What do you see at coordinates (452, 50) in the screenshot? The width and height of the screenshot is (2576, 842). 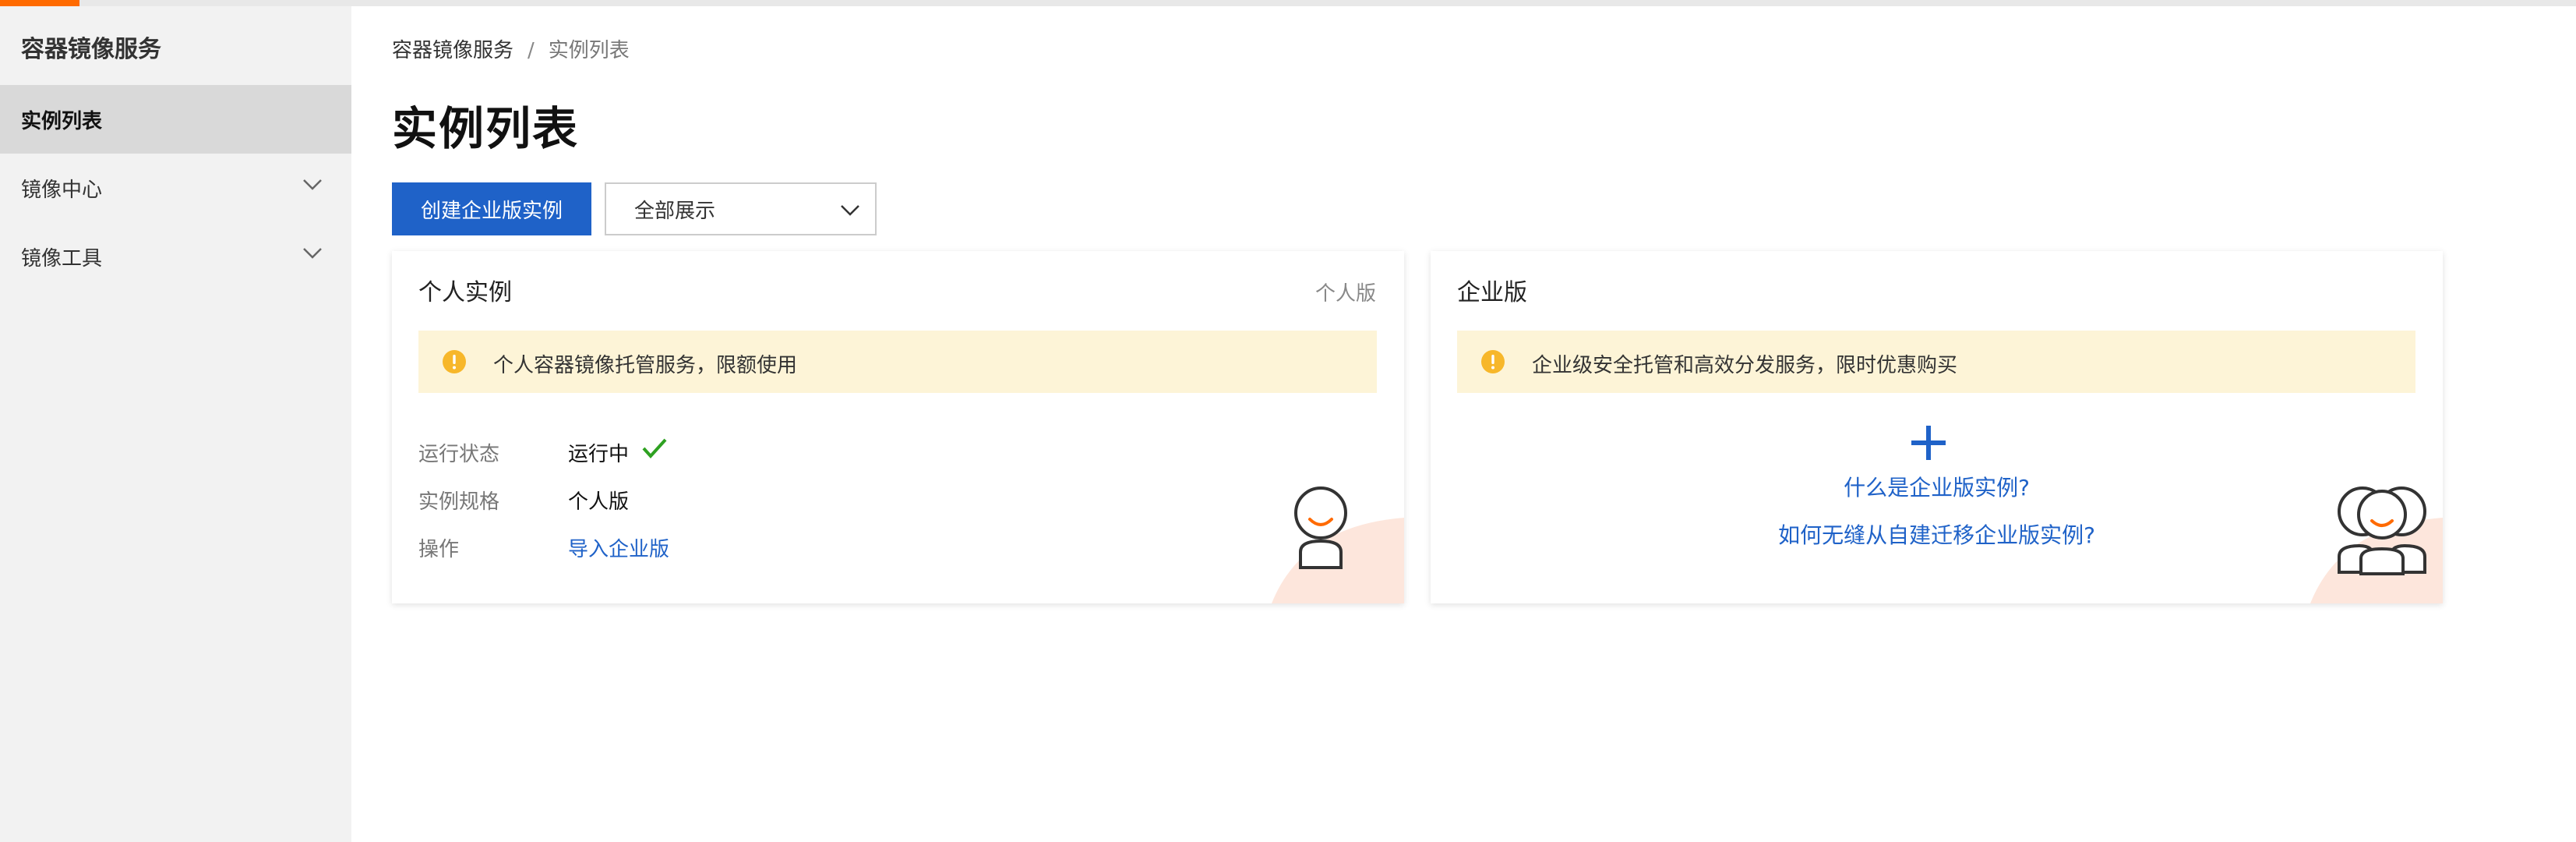 I see `breadcrumb-root-link: 容器镜像服务` at bounding box center [452, 50].